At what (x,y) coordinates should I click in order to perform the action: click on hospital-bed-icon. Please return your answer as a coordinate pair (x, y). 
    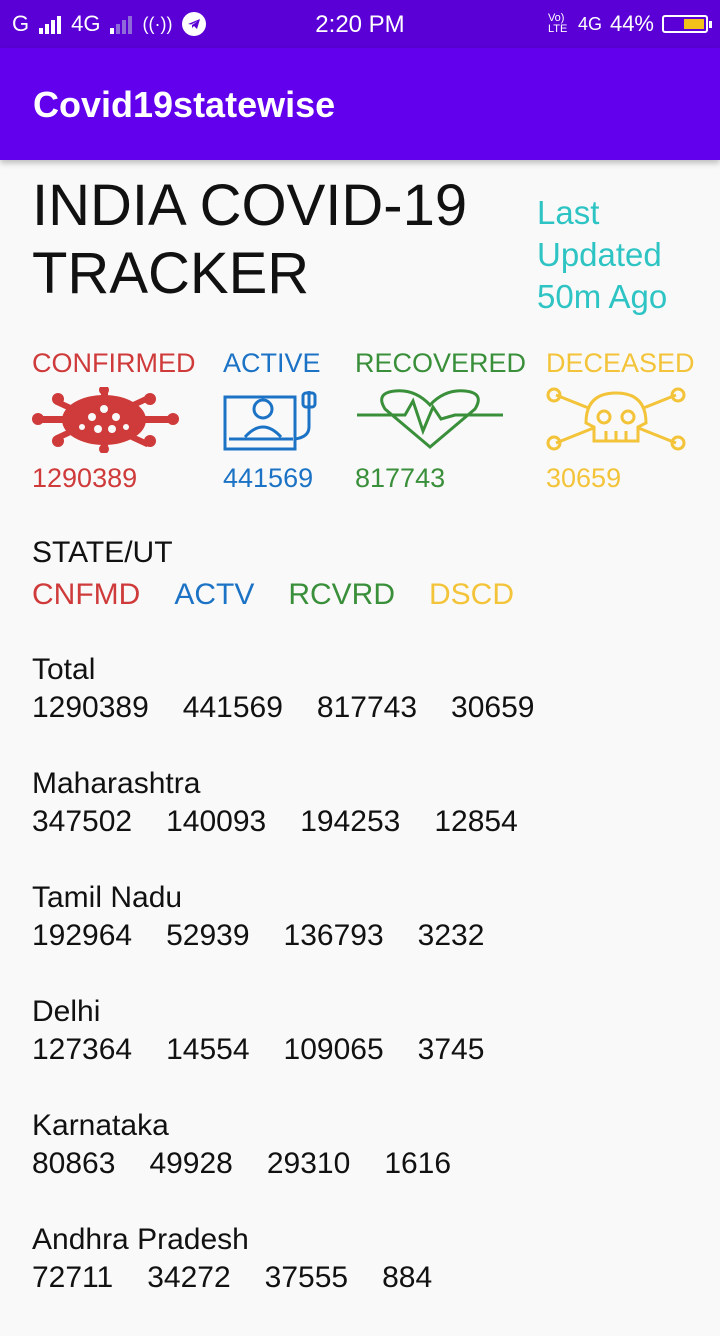
    Looking at the image, I should click on (273, 420).